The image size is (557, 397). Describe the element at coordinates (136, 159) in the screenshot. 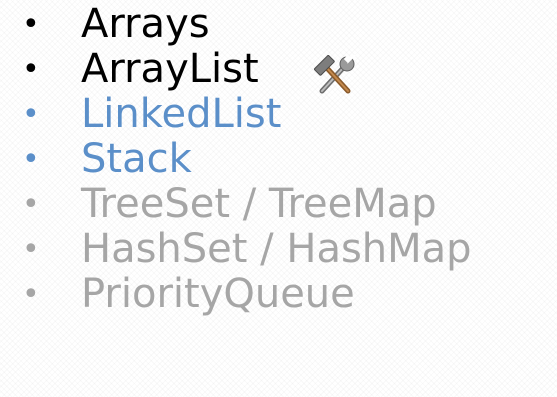

I see `list-item-label: Stack` at that location.